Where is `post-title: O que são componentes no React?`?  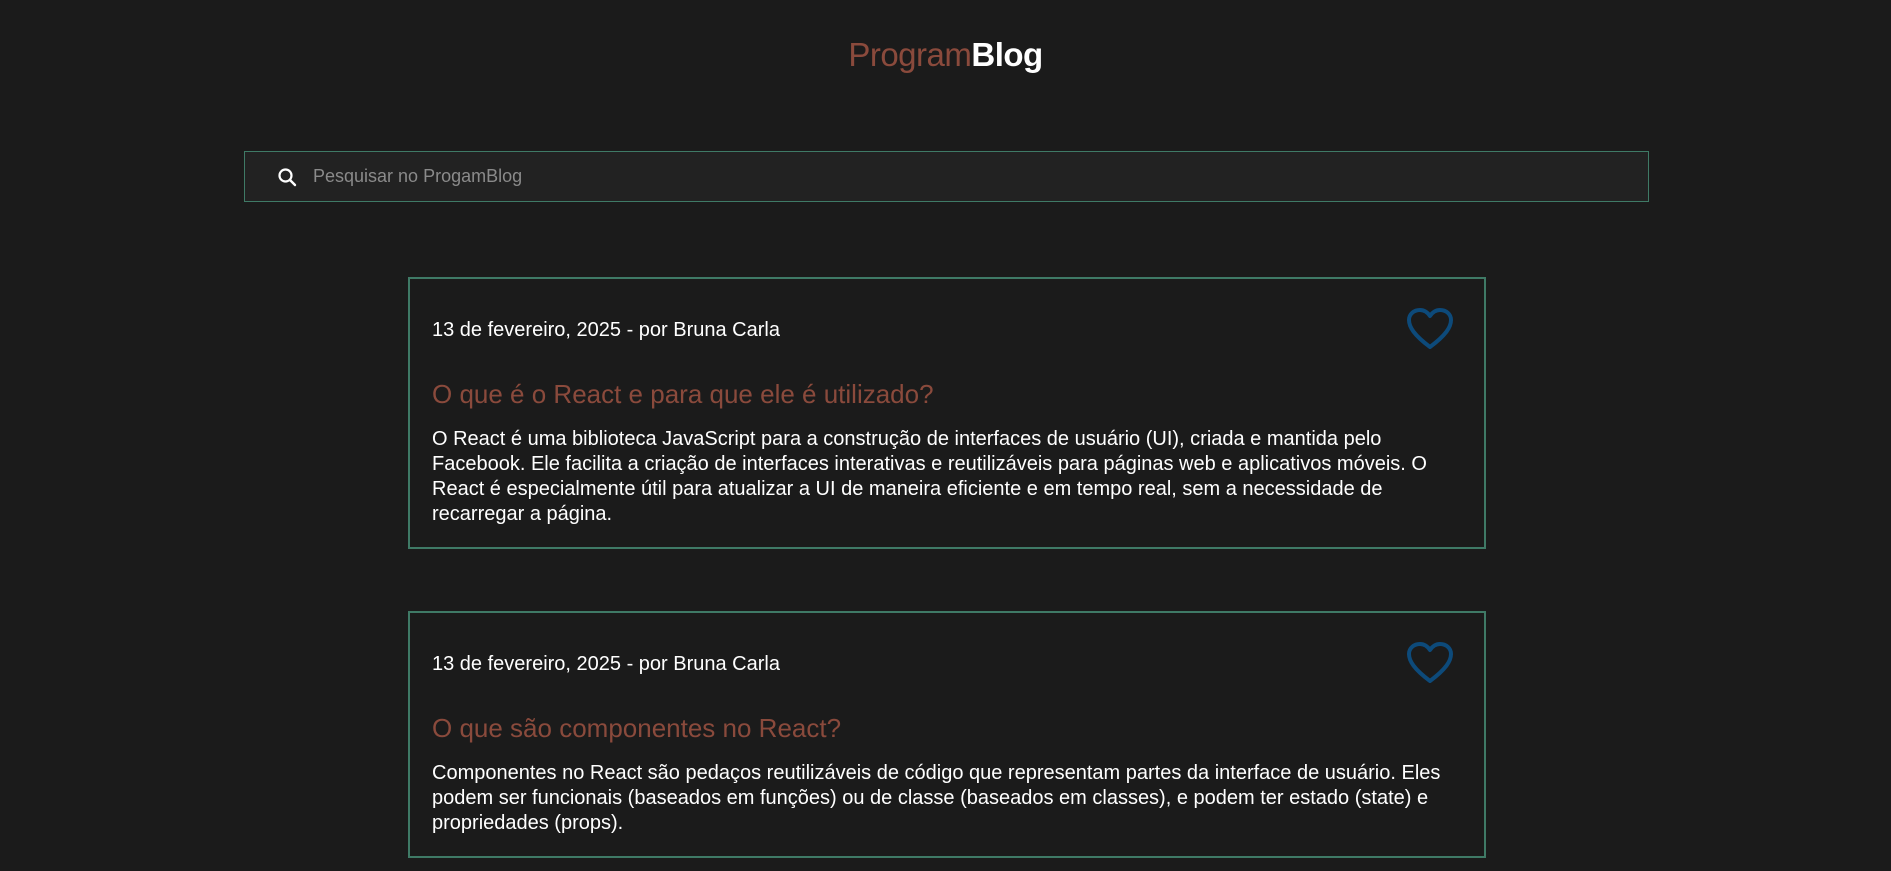 post-title: O que são componentes no React? is located at coordinates (636, 728).